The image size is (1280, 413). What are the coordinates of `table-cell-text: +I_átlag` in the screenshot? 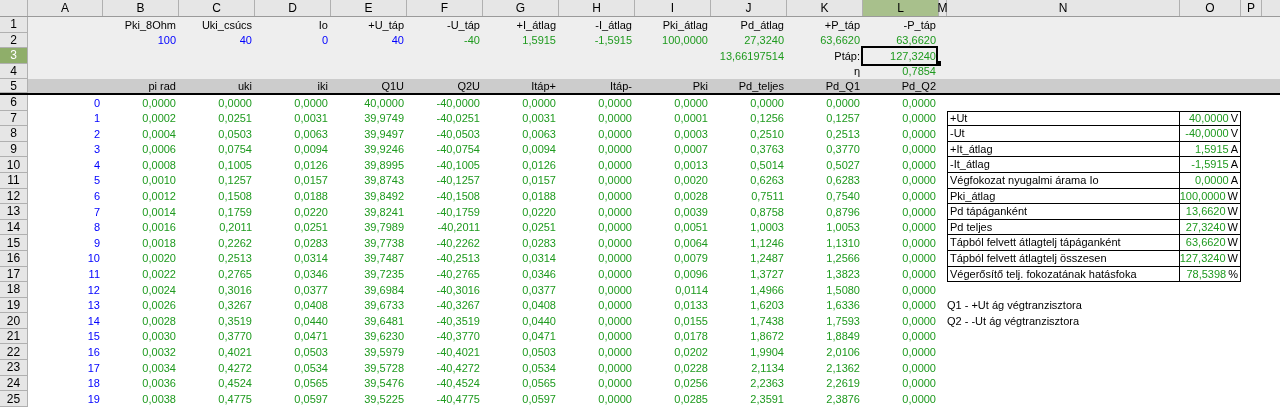 It's located at (536, 25).